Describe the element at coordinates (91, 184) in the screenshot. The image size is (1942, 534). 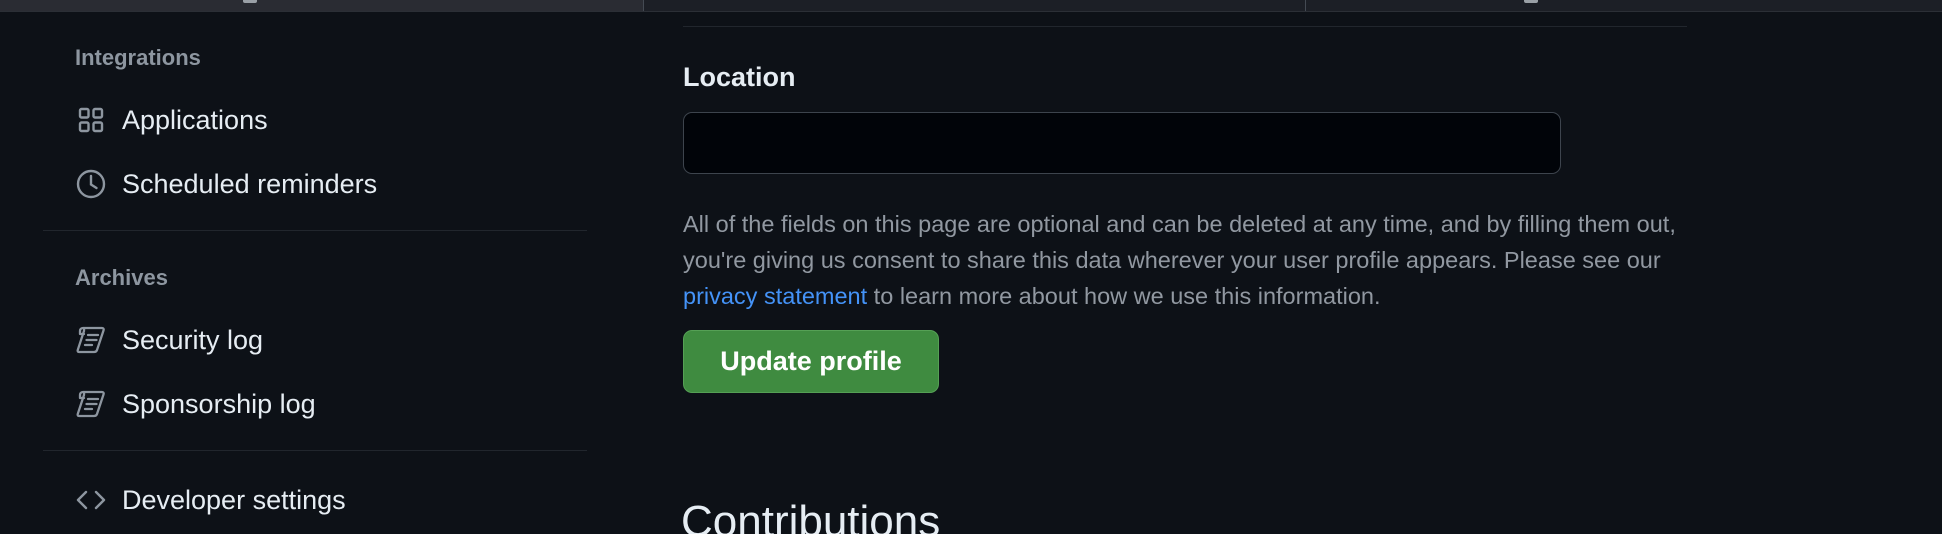
I see `clock-icon` at that location.